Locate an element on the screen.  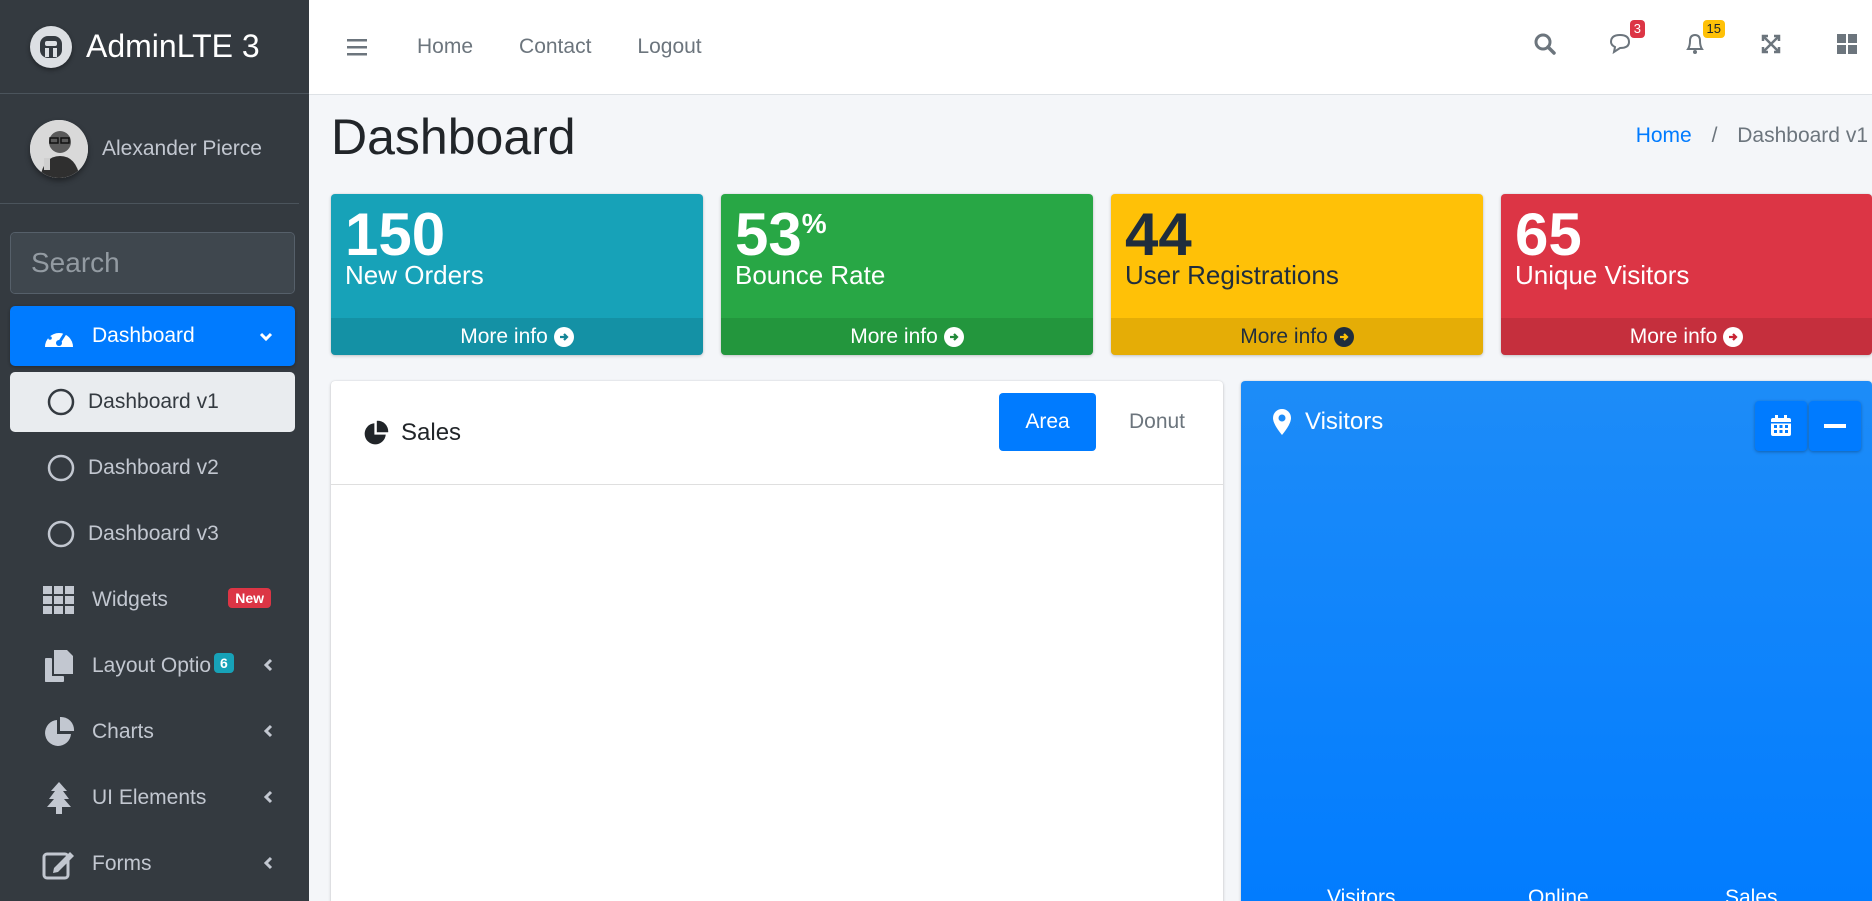
page-title: Dashboard is located at coordinates (453, 137).